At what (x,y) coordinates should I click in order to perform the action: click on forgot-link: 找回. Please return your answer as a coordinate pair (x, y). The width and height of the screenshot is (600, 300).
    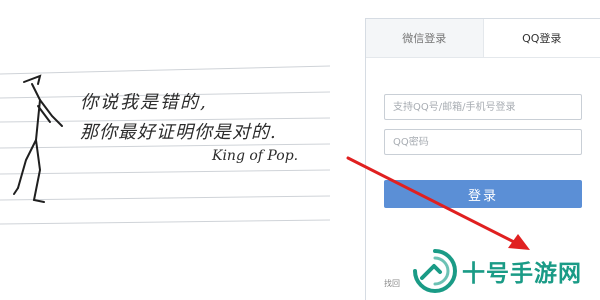
    Looking at the image, I should click on (392, 283).